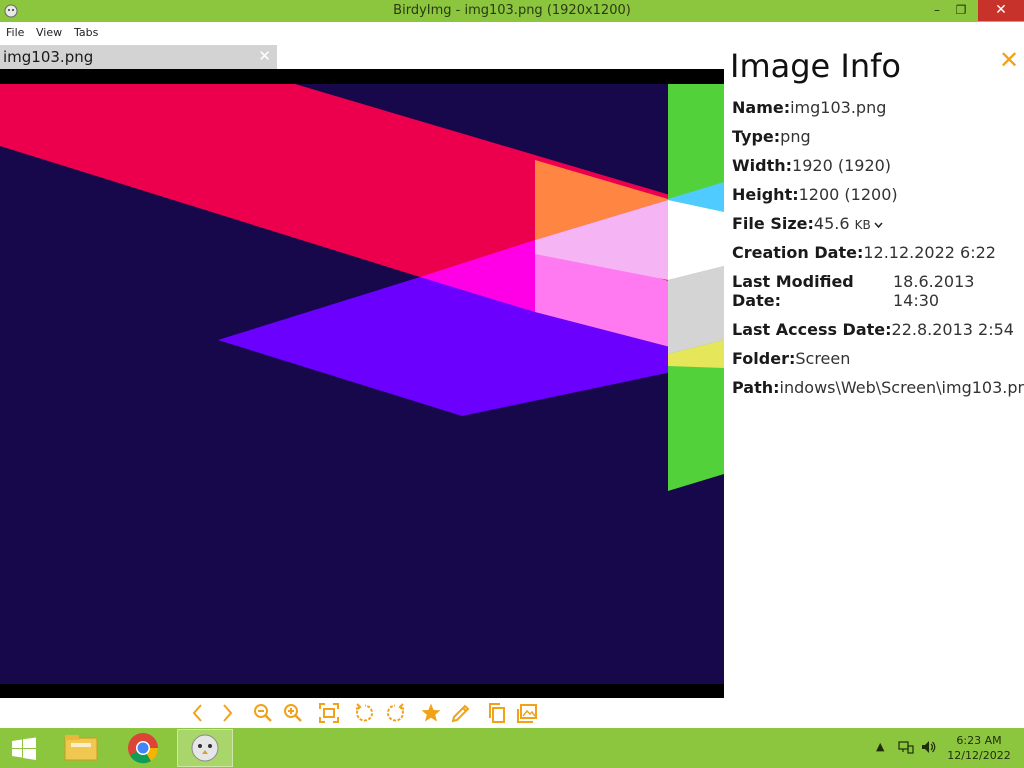 This screenshot has width=1024, height=768. What do you see at coordinates (878, 225) in the screenshot?
I see `chevron-down-icon` at bounding box center [878, 225].